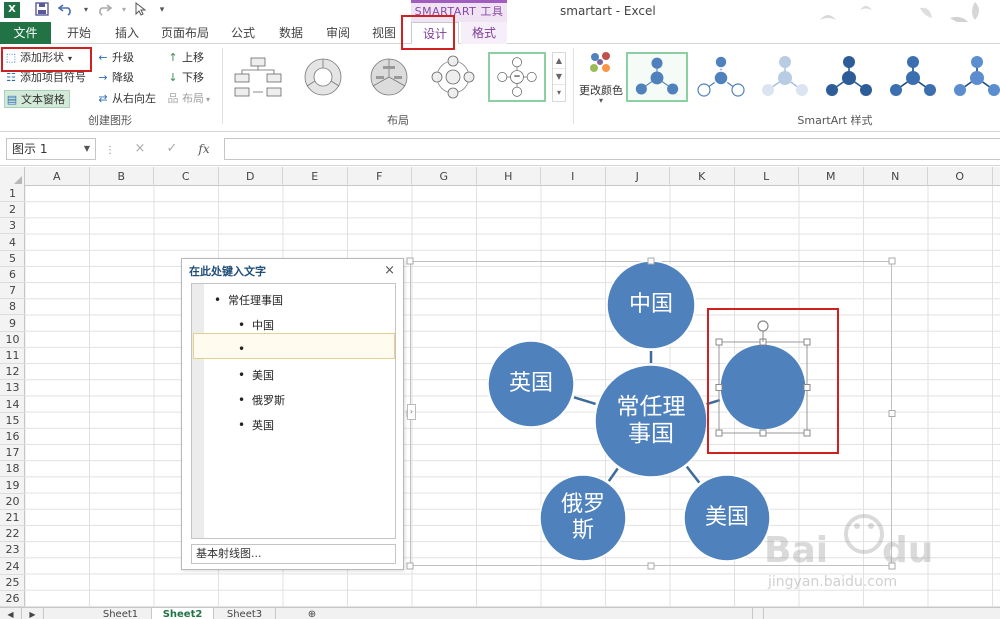  I want to click on layout-cycle-thumb, so click(323, 77).